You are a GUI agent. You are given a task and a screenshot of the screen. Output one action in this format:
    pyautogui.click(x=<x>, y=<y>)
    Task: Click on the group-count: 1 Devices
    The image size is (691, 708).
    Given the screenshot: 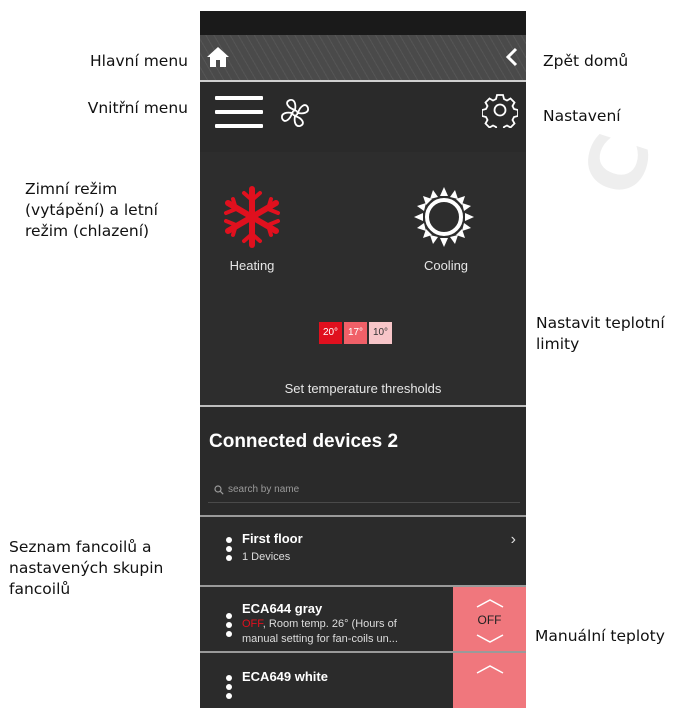 What is the action you would take?
    pyautogui.click(x=266, y=557)
    